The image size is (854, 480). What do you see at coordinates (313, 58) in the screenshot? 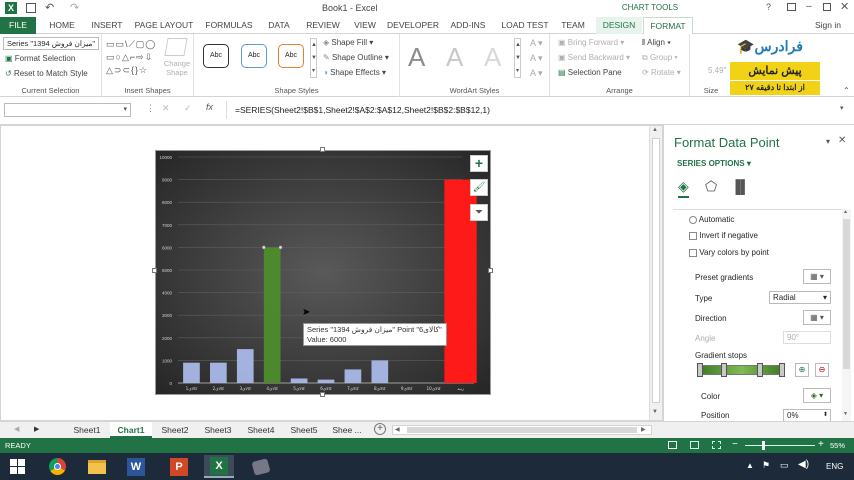
I see `styles-scroll-icon: ▲ ▼ ▾` at bounding box center [313, 58].